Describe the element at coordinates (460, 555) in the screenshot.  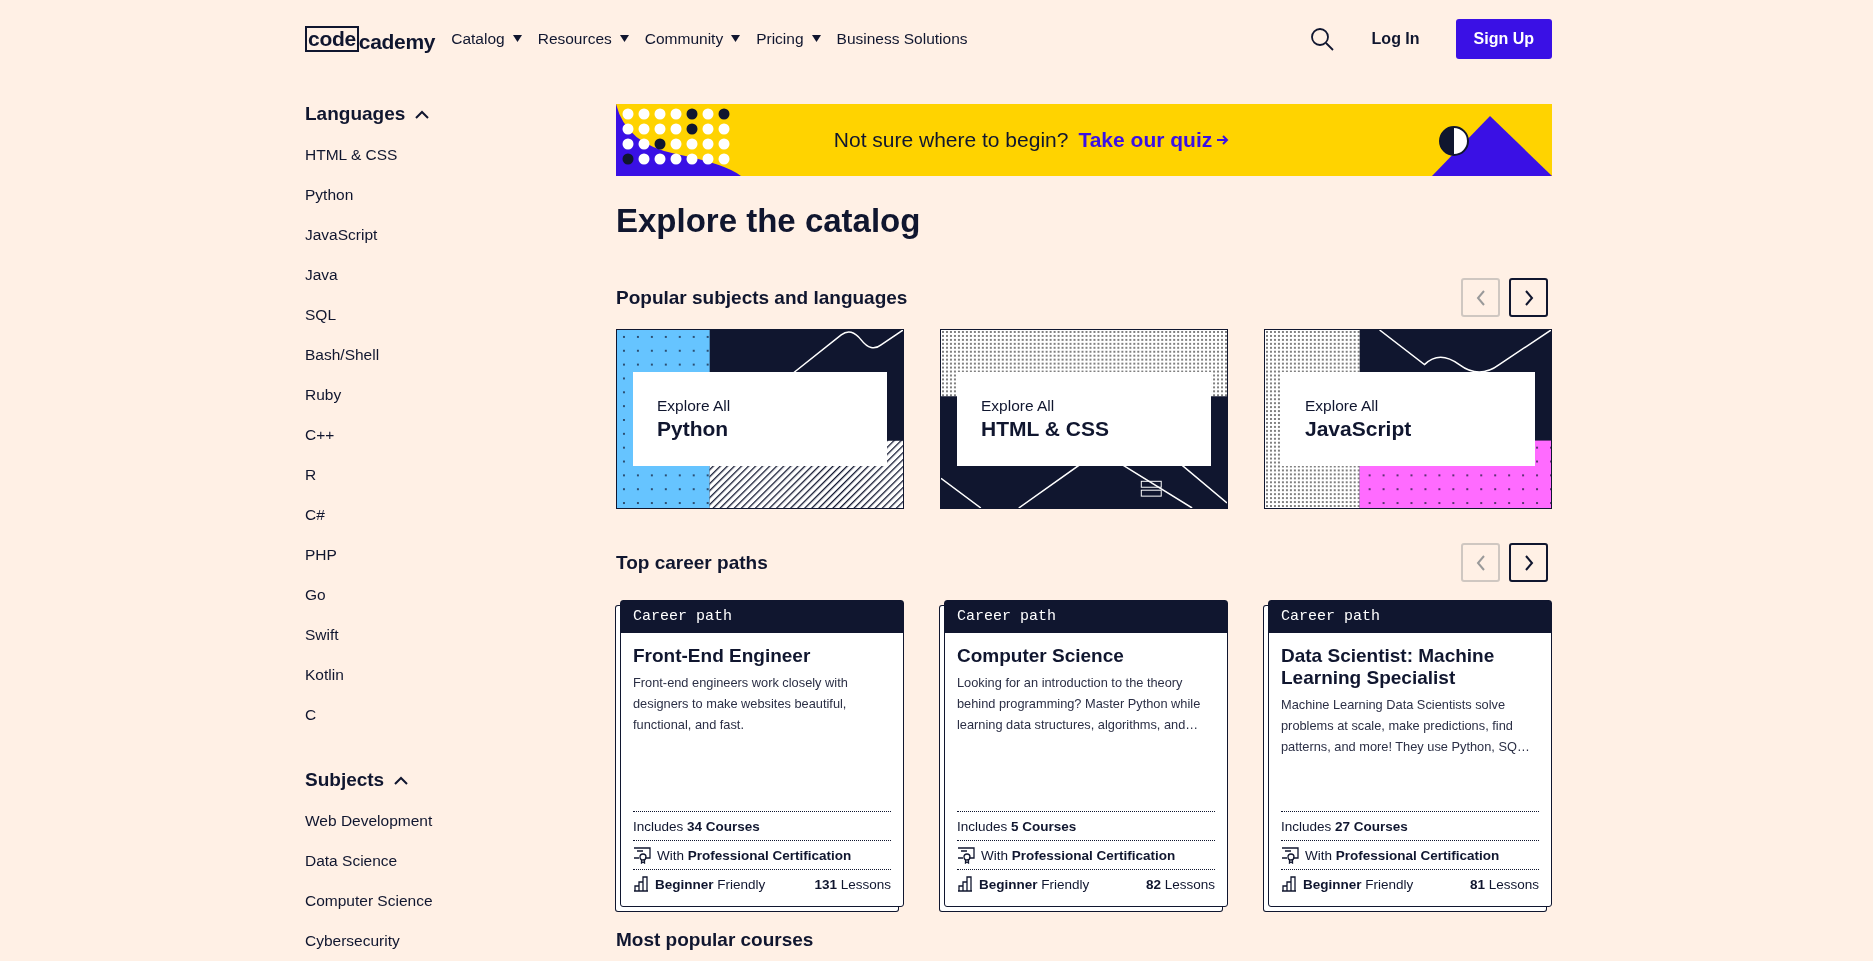
I see `sidebar-link: PHP` at that location.